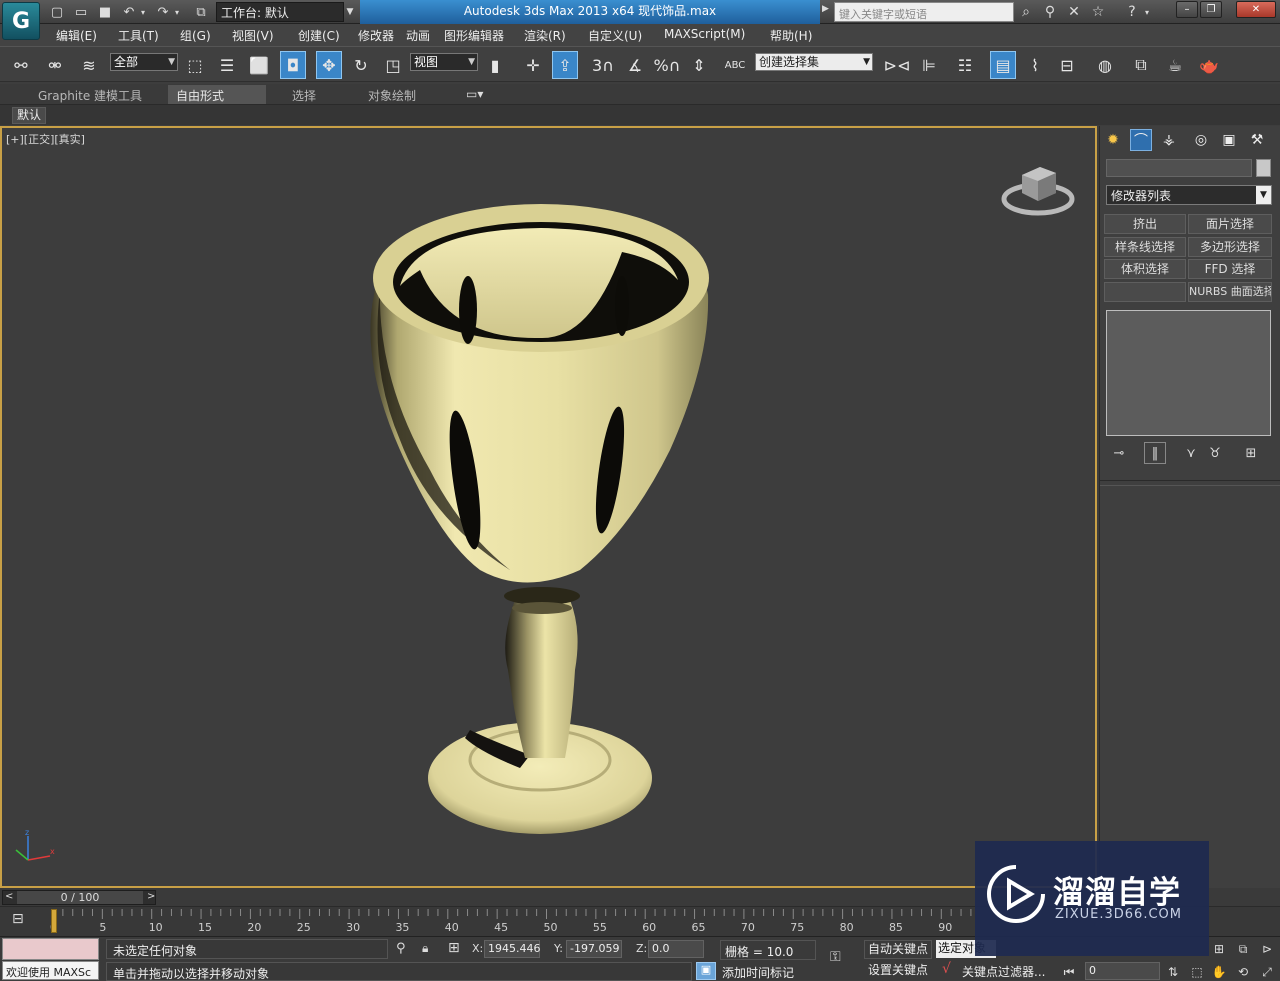 Image resolution: width=1280 pixels, height=981 pixels. I want to click on undo-dropdown-icon: ▾, so click(143, 12).